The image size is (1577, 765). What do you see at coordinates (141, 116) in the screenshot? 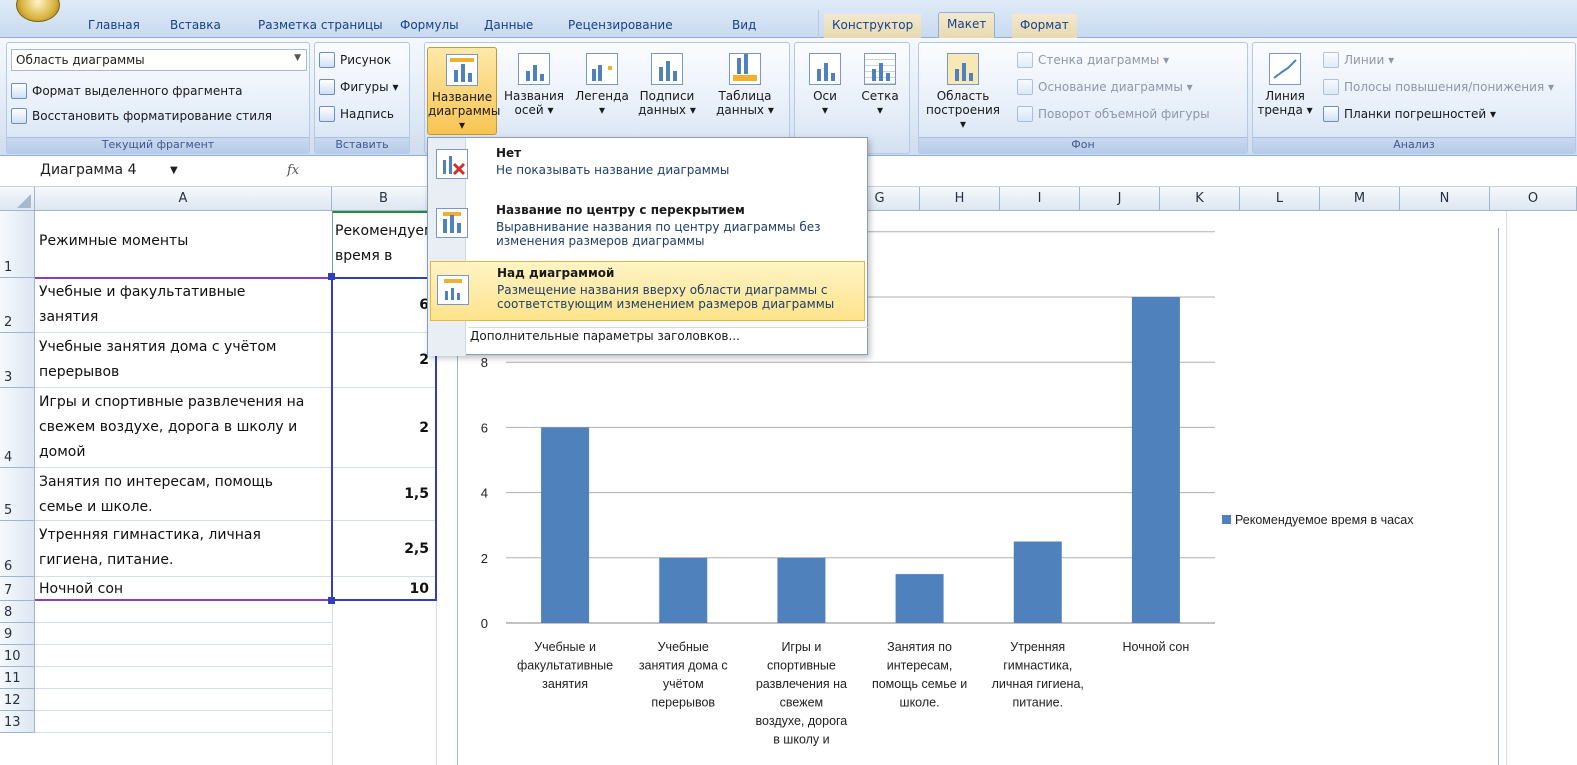
I see `reset-style-button: Восстановить форматирование стиля` at bounding box center [141, 116].